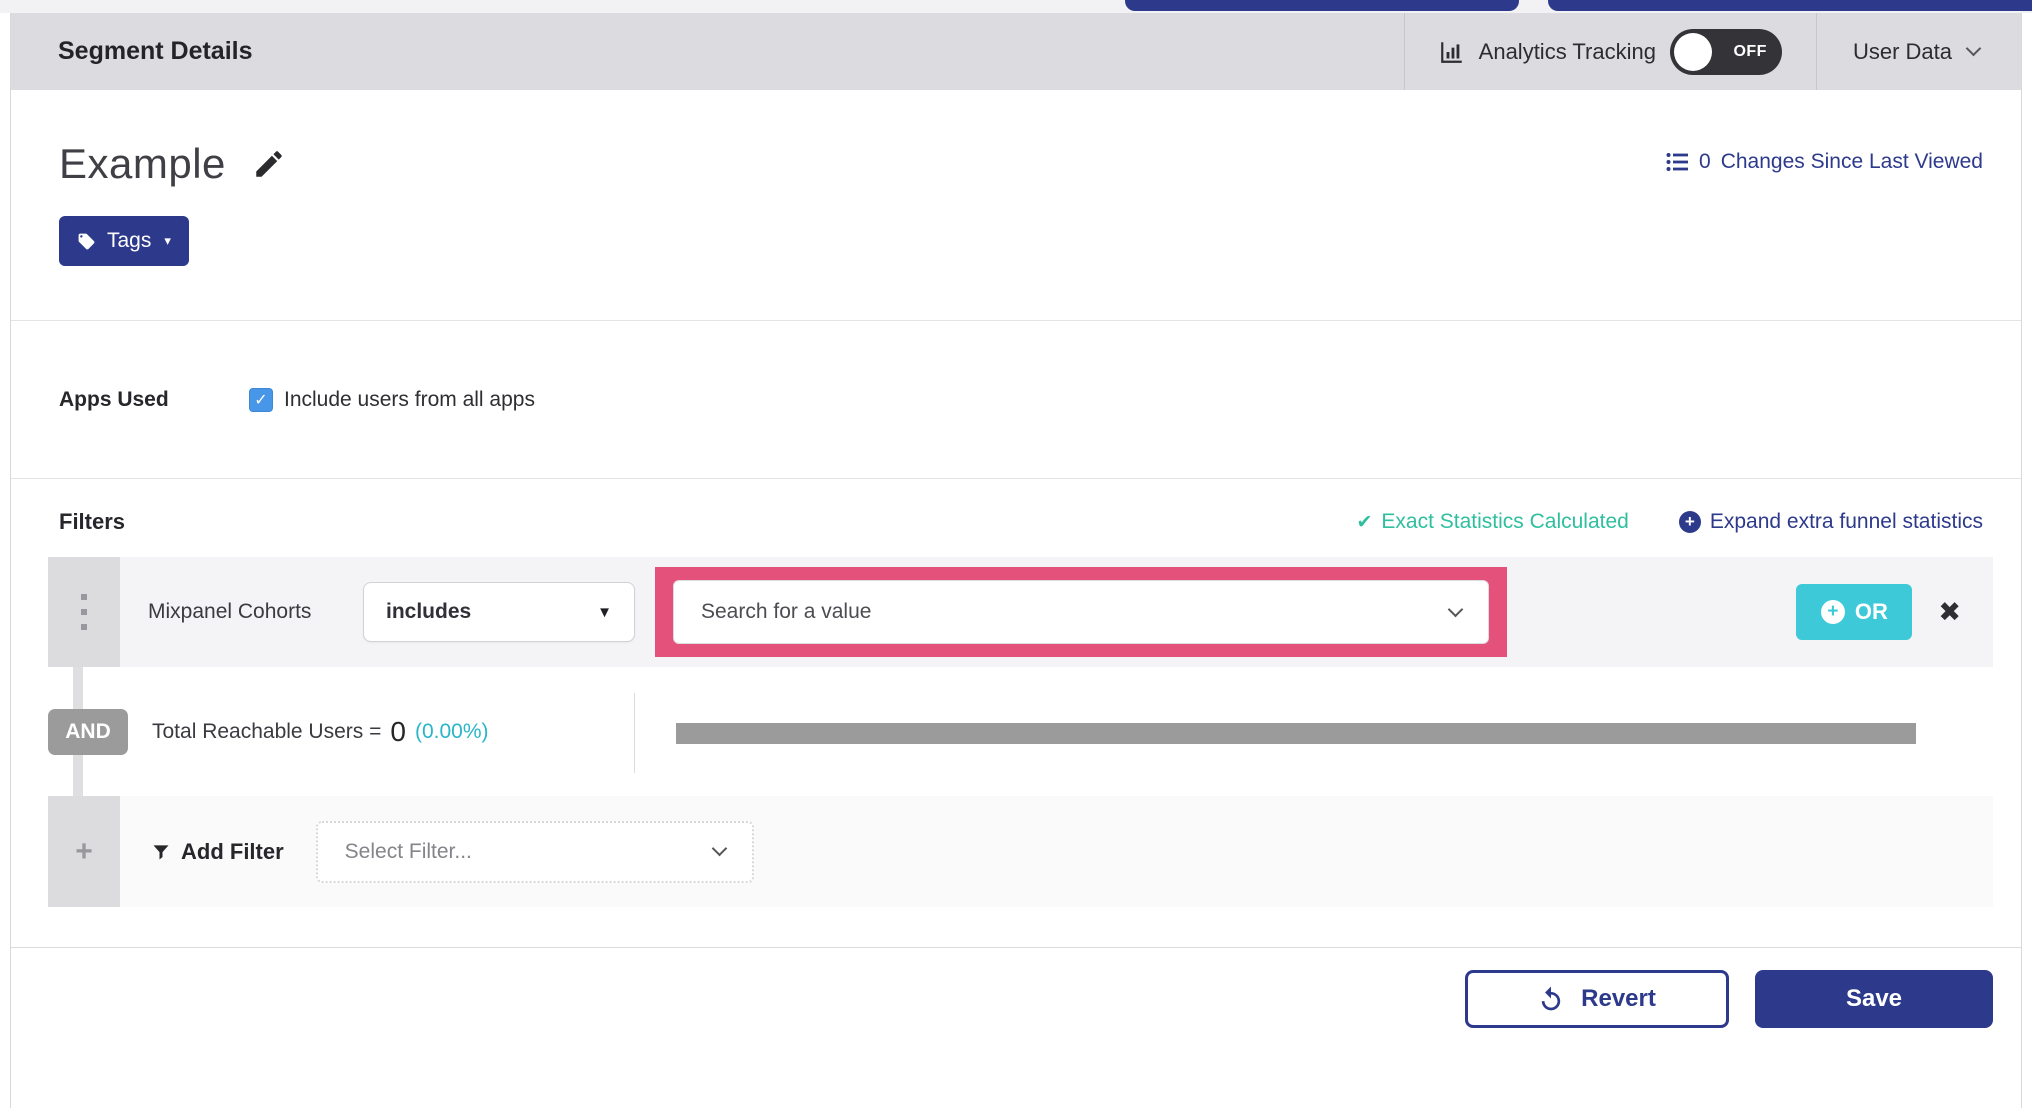 This screenshot has width=2032, height=1108. I want to click on and-totals-row: AND Total Reachable Users = 0 (0.00%), so click(1020, 731).